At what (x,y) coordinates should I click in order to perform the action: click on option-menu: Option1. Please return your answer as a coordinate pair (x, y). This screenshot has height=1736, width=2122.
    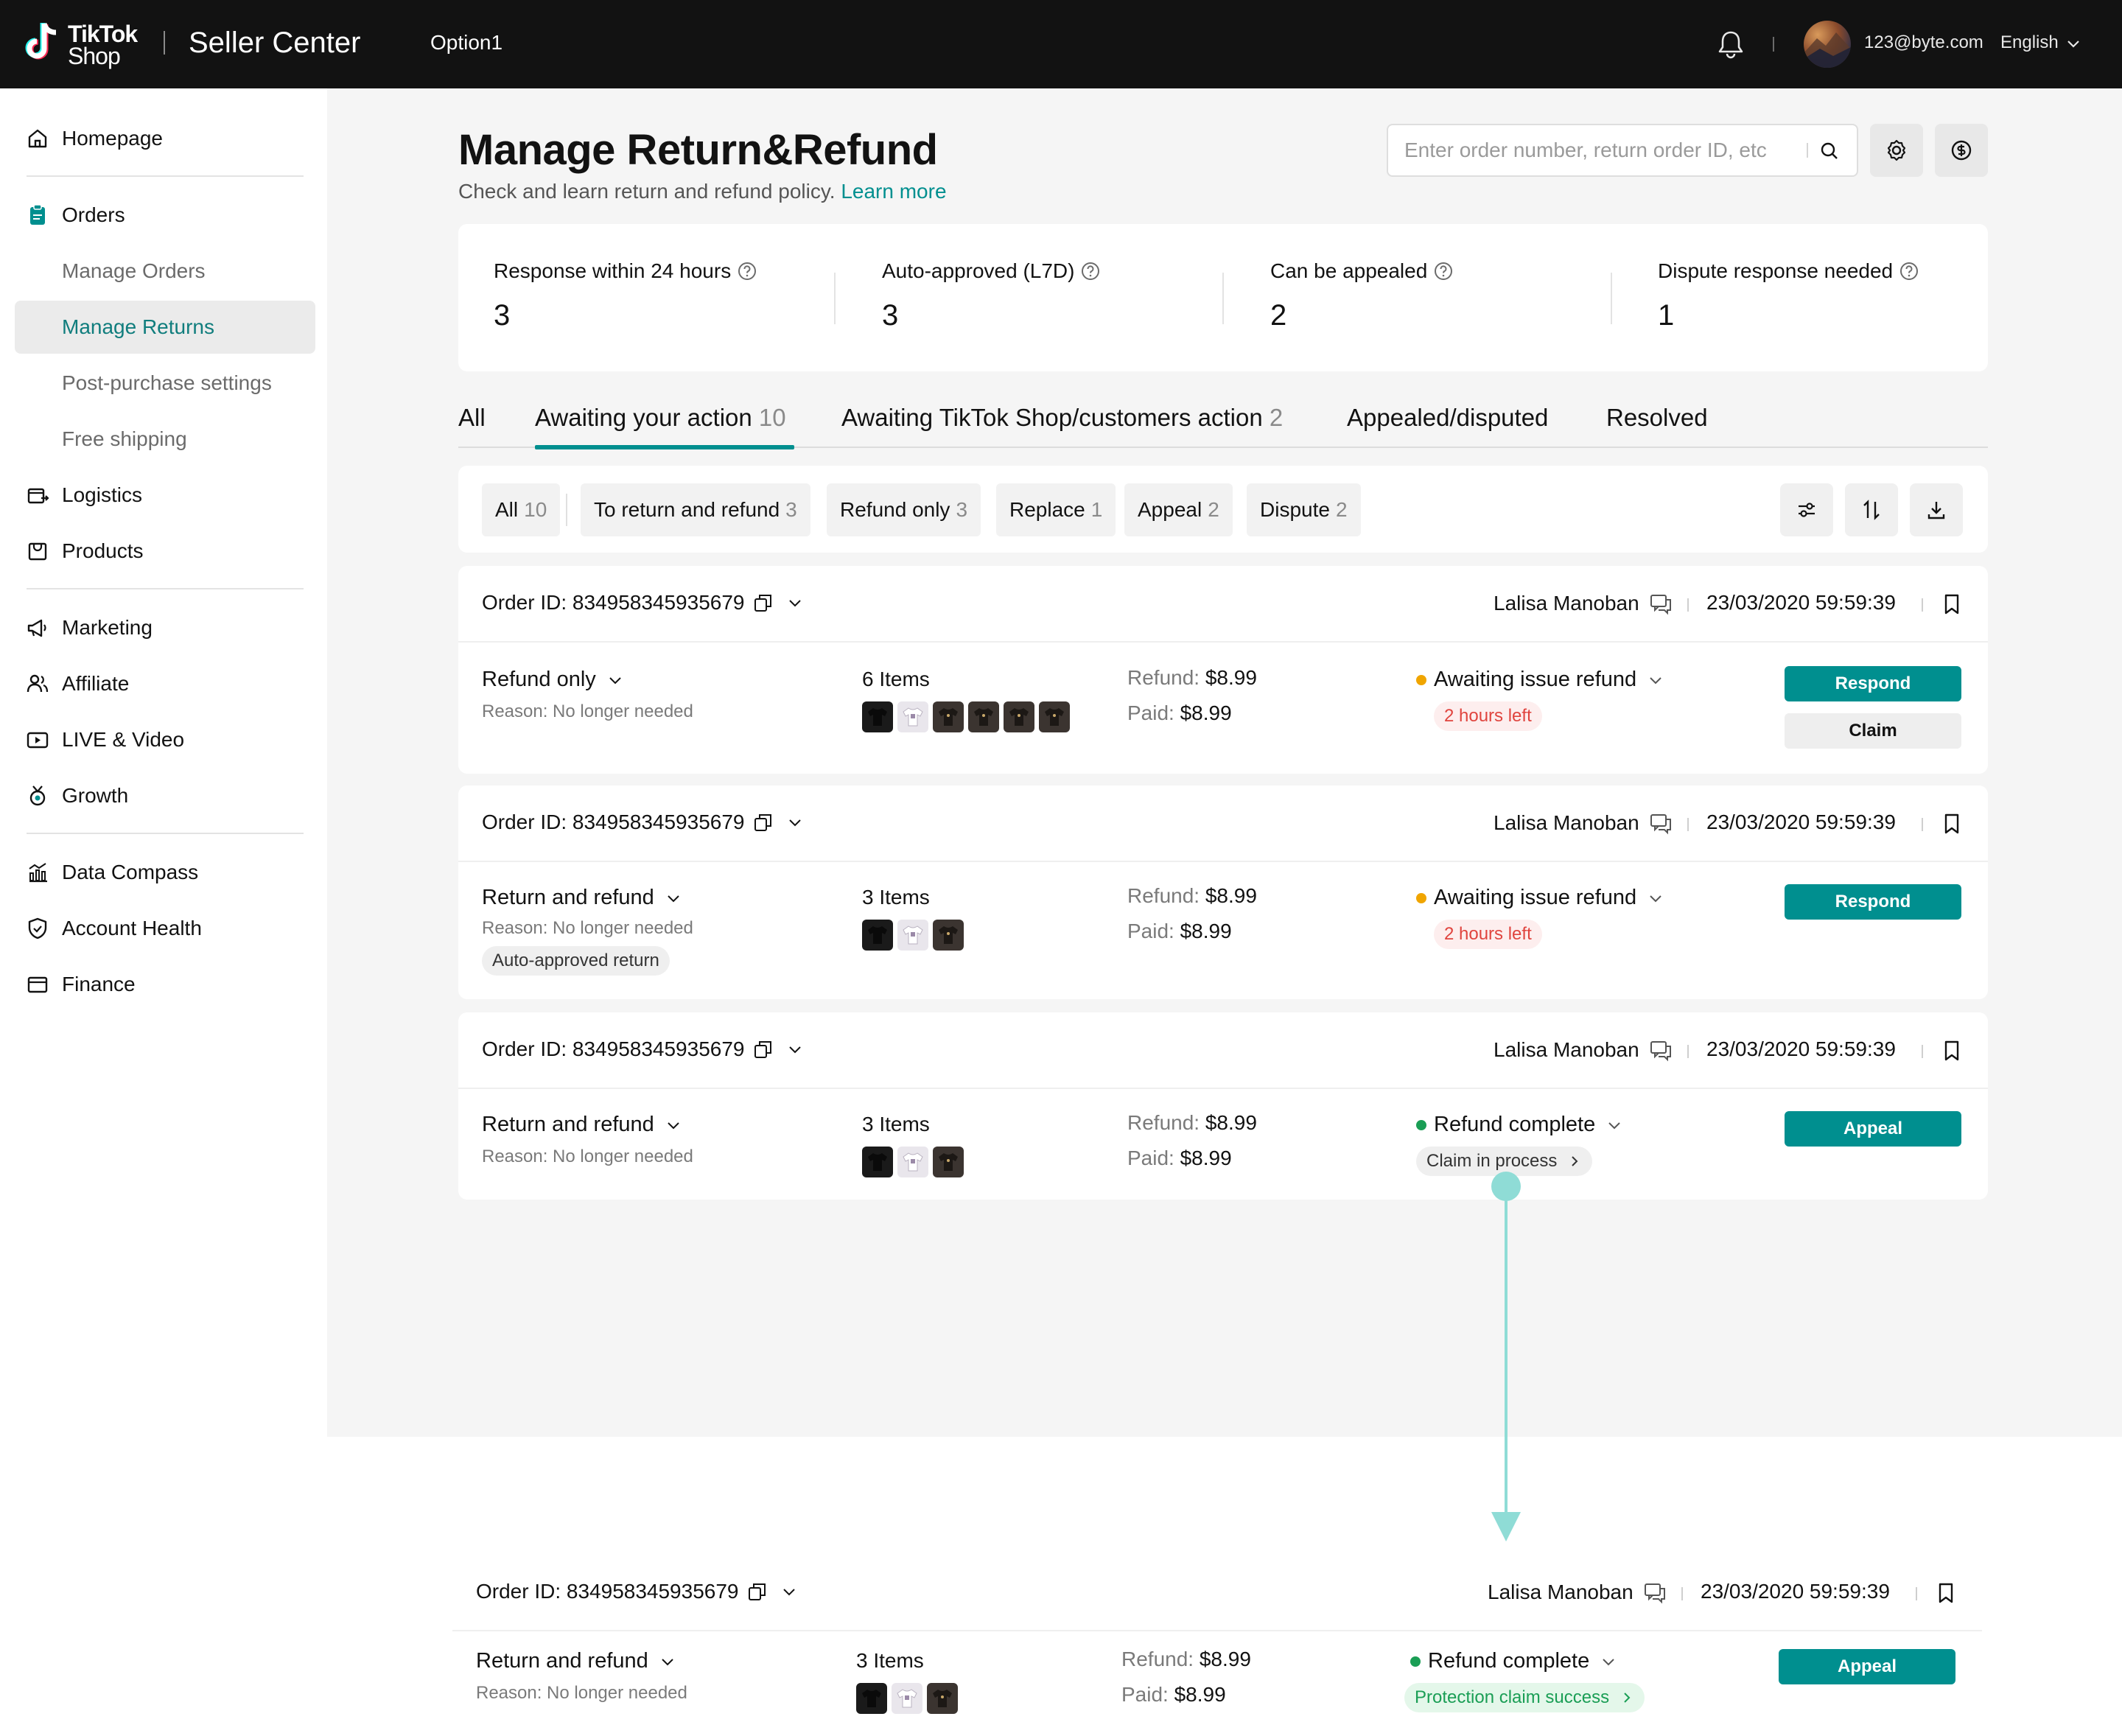
    Looking at the image, I should click on (466, 43).